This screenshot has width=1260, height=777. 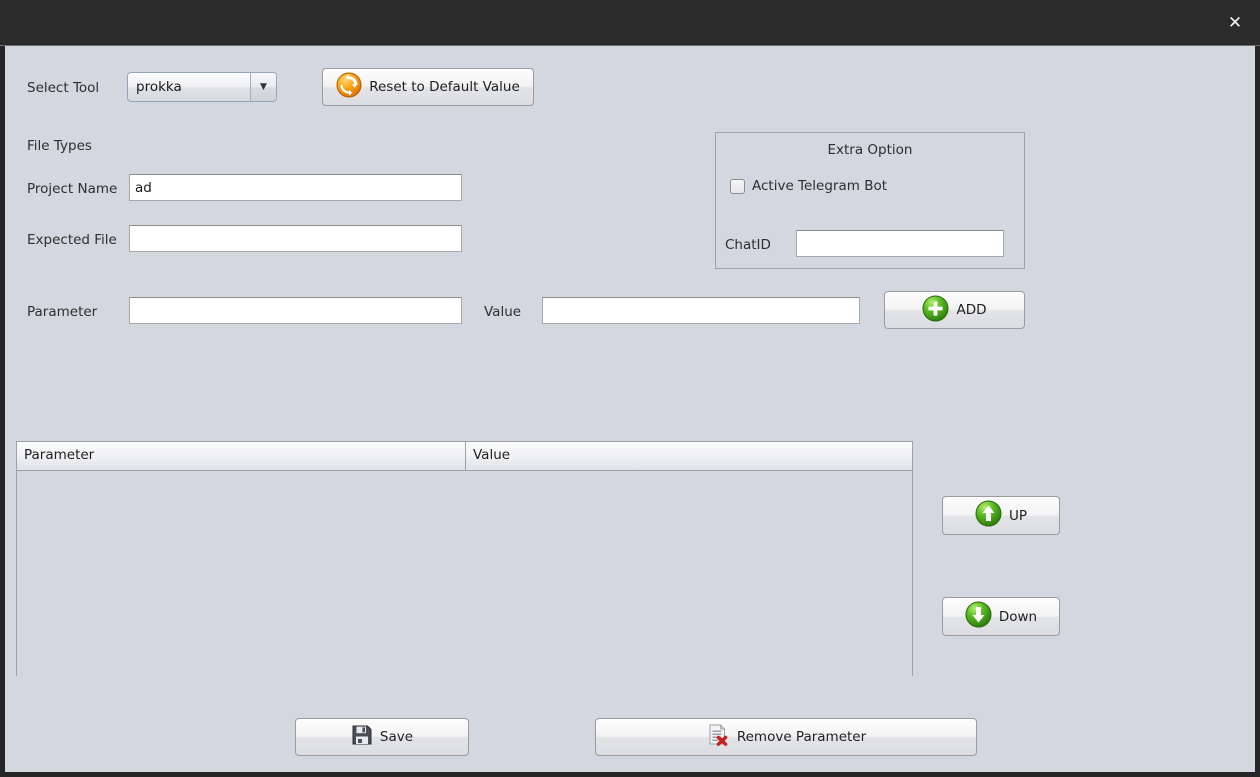 I want to click on save-label: Save, so click(x=396, y=737).